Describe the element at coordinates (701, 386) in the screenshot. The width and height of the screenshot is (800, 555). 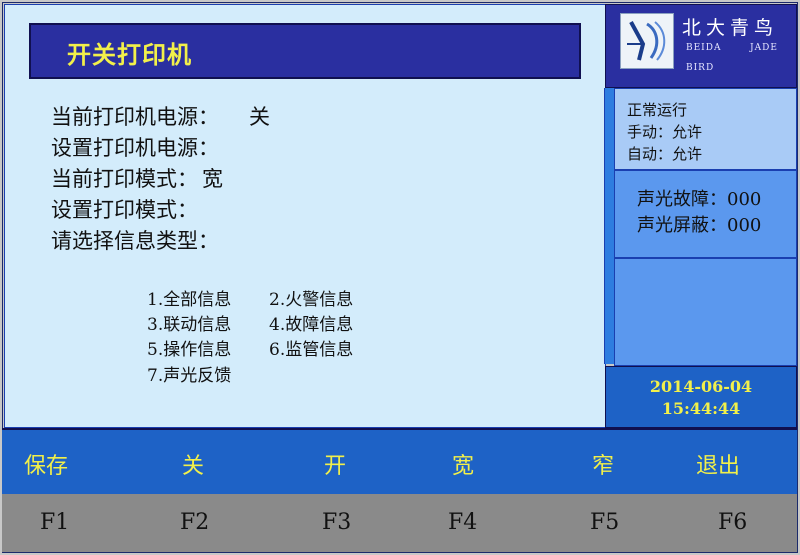
I see `current-date: 2014-06-04` at that location.